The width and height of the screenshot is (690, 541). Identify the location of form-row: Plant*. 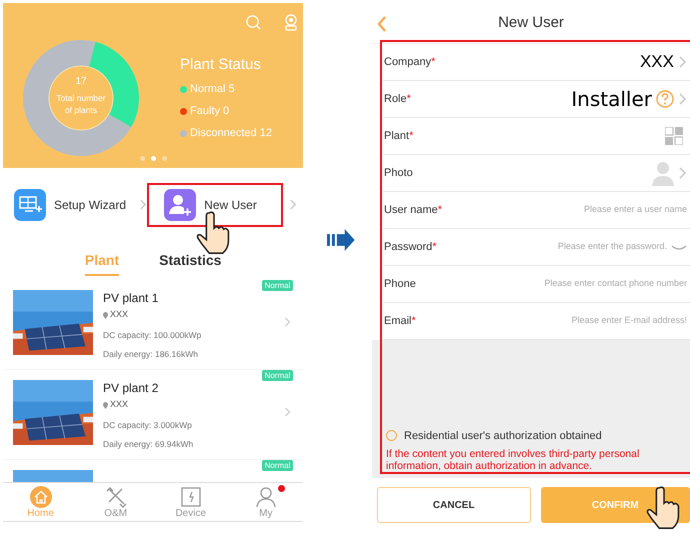
(536, 136).